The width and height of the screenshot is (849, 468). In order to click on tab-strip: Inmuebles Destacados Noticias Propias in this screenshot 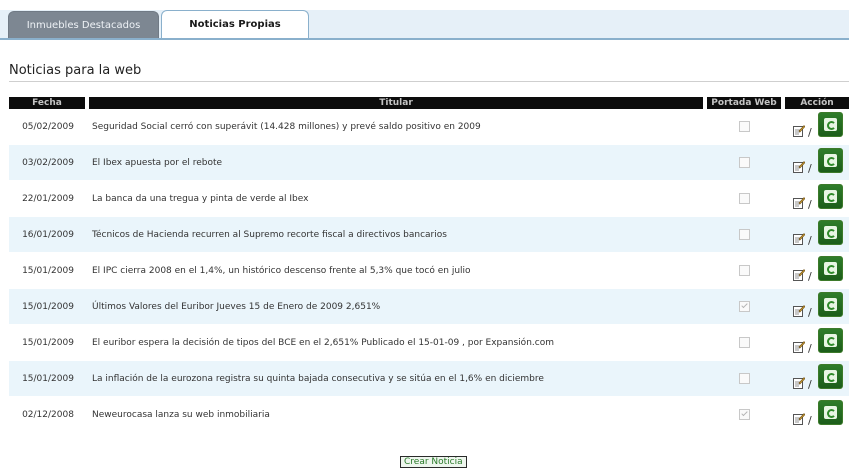, I will do `click(424, 25)`.